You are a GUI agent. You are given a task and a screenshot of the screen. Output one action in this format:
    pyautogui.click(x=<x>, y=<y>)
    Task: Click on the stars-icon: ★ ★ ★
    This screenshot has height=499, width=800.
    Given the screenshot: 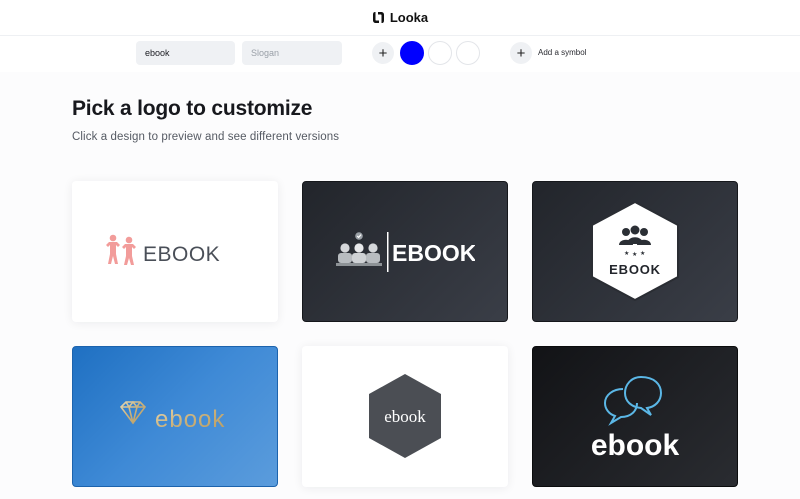 What is the action you would take?
    pyautogui.click(x=634, y=254)
    